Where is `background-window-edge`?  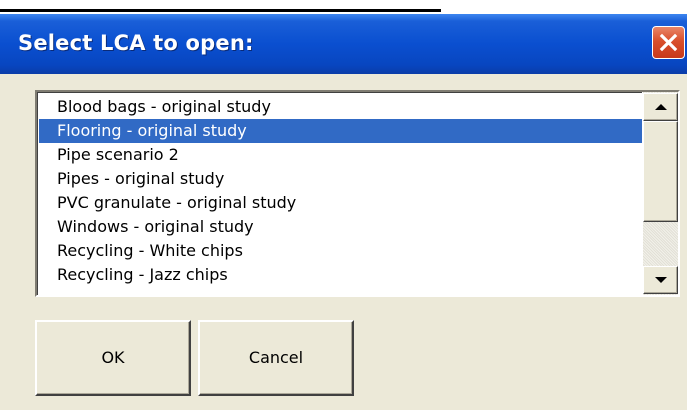
background-window-edge is located at coordinates (220, 10).